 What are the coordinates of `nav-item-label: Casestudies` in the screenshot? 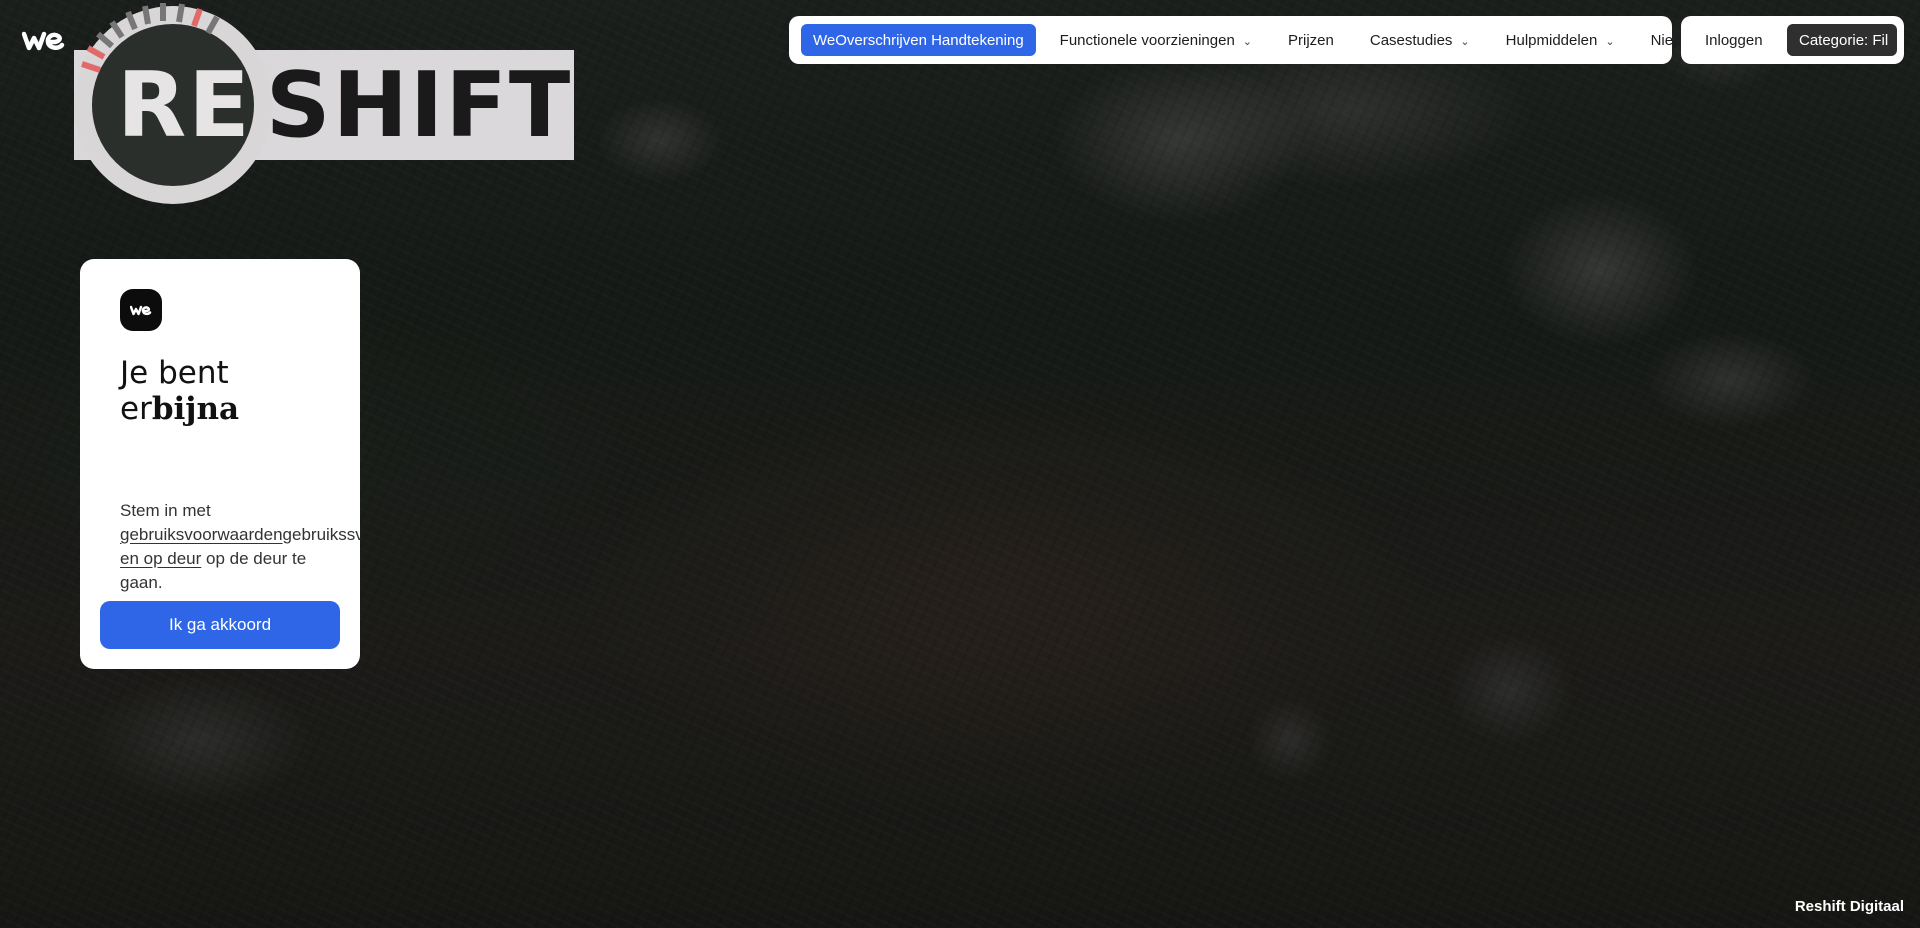 It's located at (1411, 40).